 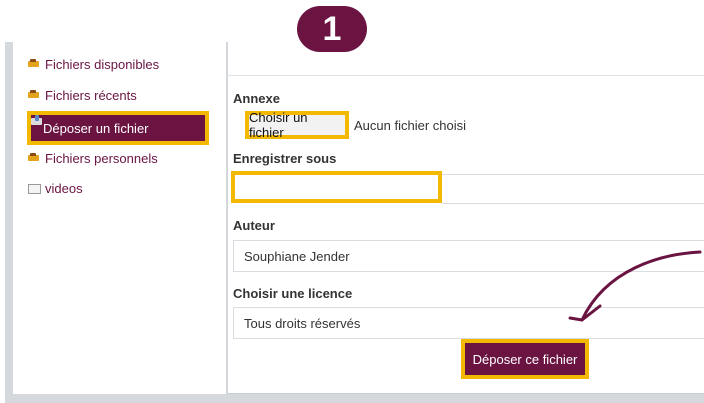 I want to click on author-value: Souphiane Jender, so click(x=297, y=256).